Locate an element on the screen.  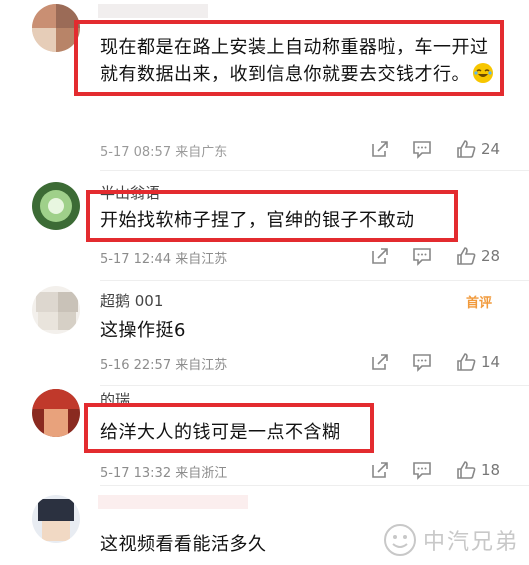
laugh-emoji-icon is located at coordinates (483, 73).